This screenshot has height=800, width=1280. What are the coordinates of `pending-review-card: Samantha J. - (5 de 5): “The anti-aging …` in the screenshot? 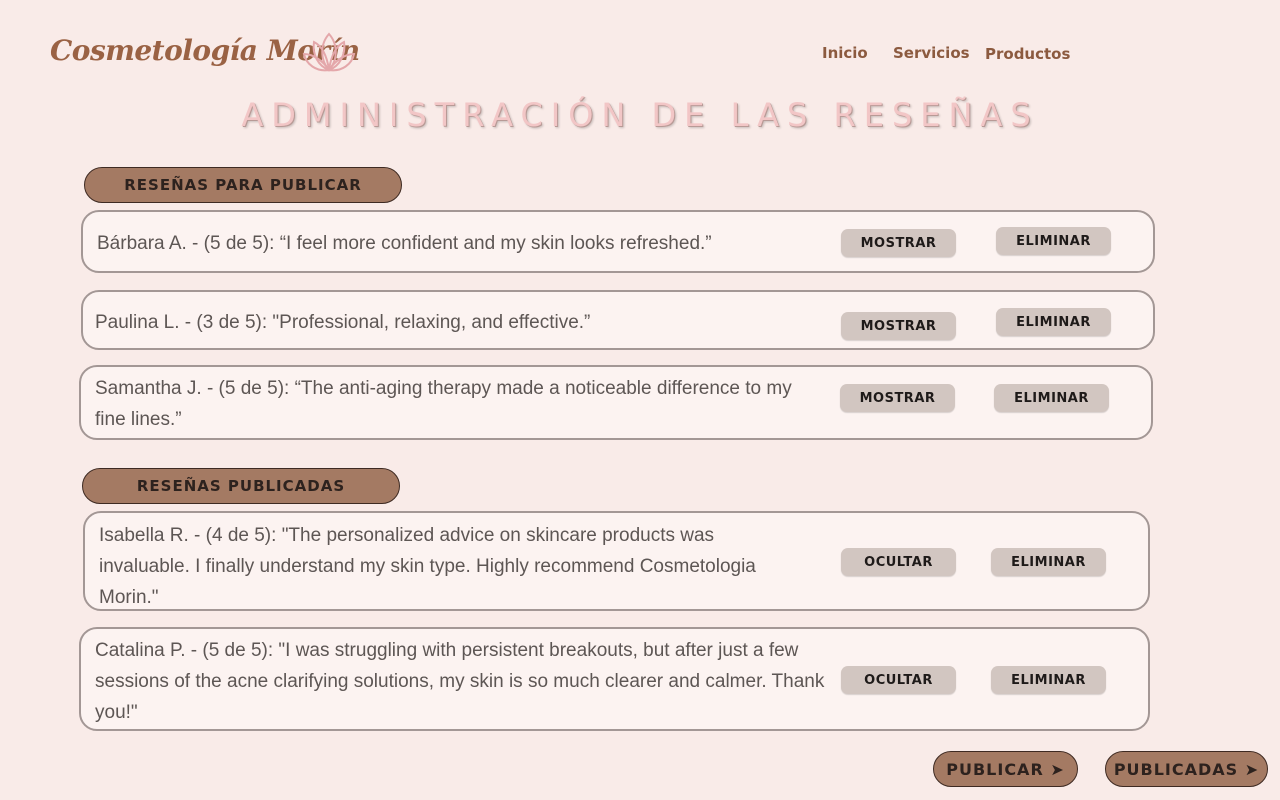 It's located at (616, 402).